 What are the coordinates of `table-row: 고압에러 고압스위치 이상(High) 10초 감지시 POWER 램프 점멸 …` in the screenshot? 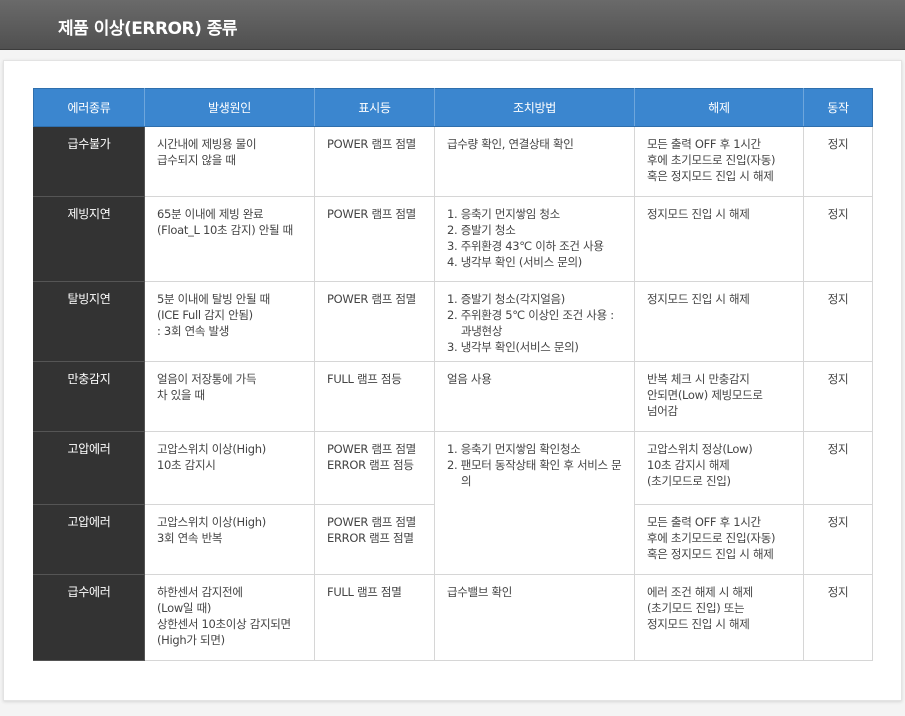 It's located at (453, 468).